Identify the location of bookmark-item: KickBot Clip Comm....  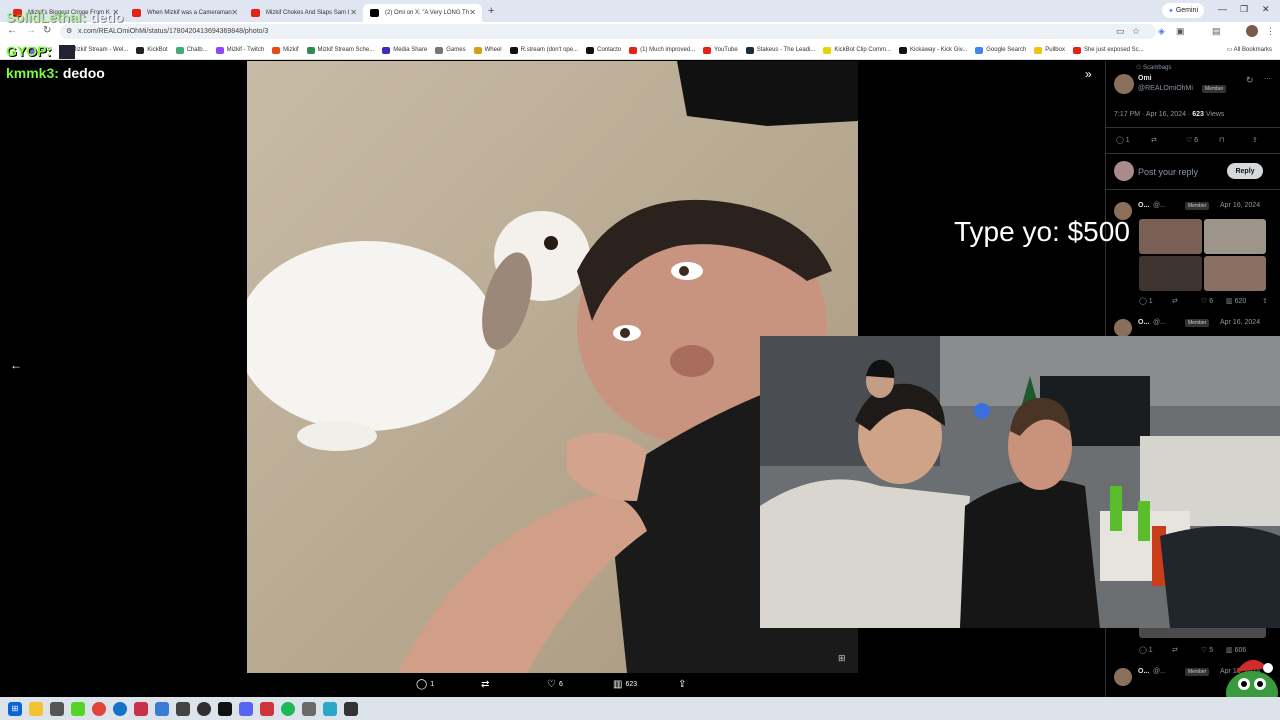
(857, 50).